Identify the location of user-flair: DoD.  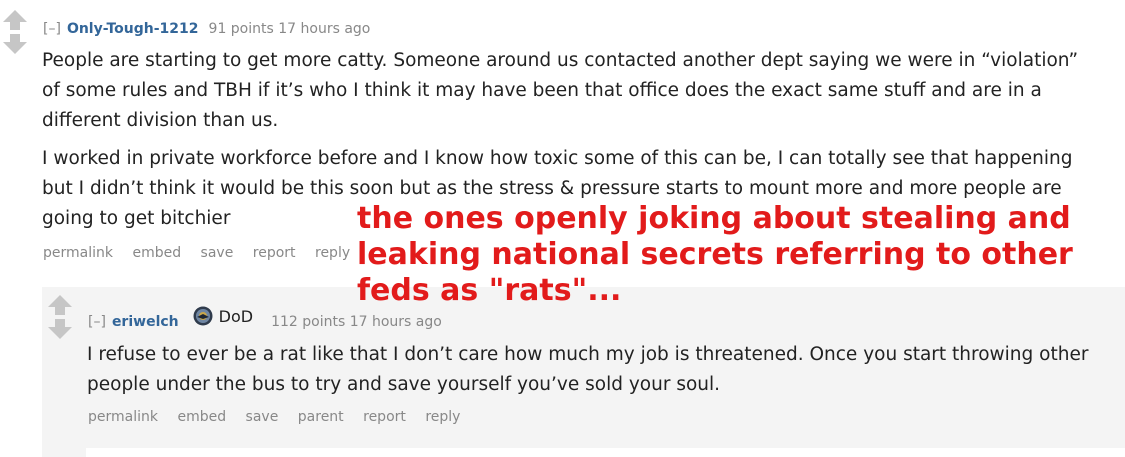
(223, 316).